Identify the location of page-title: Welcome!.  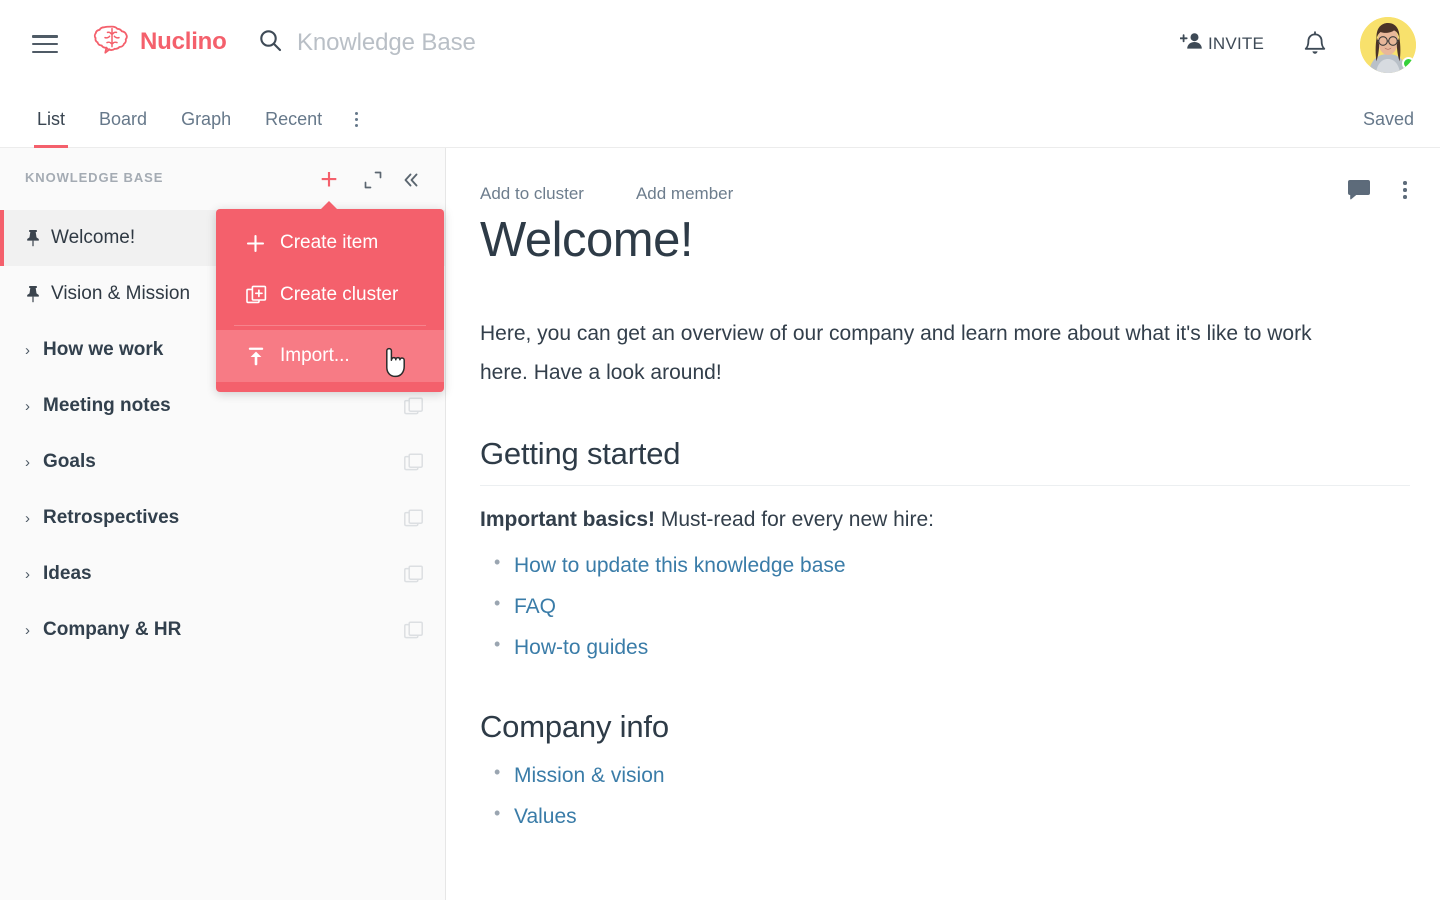
(586, 240).